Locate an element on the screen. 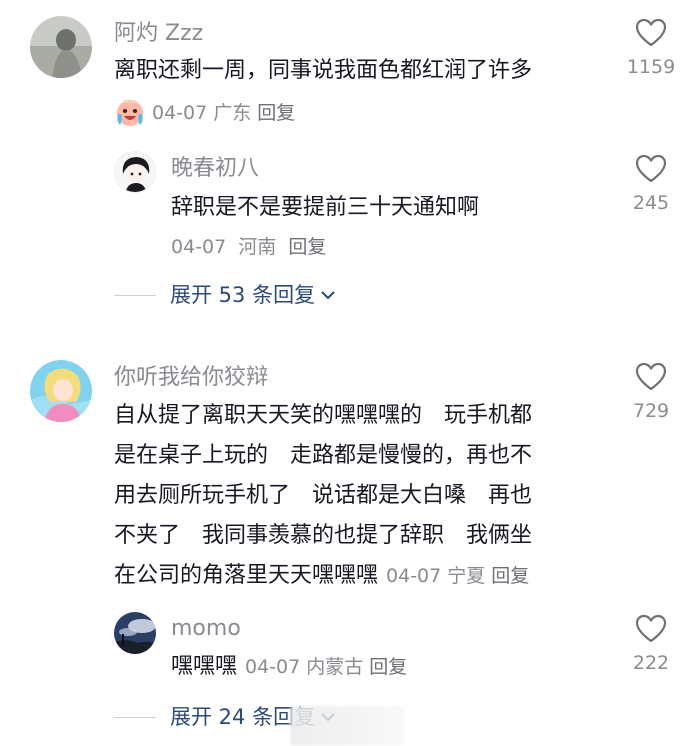  reply-username: 晚春初八 is located at coordinates (215, 169).